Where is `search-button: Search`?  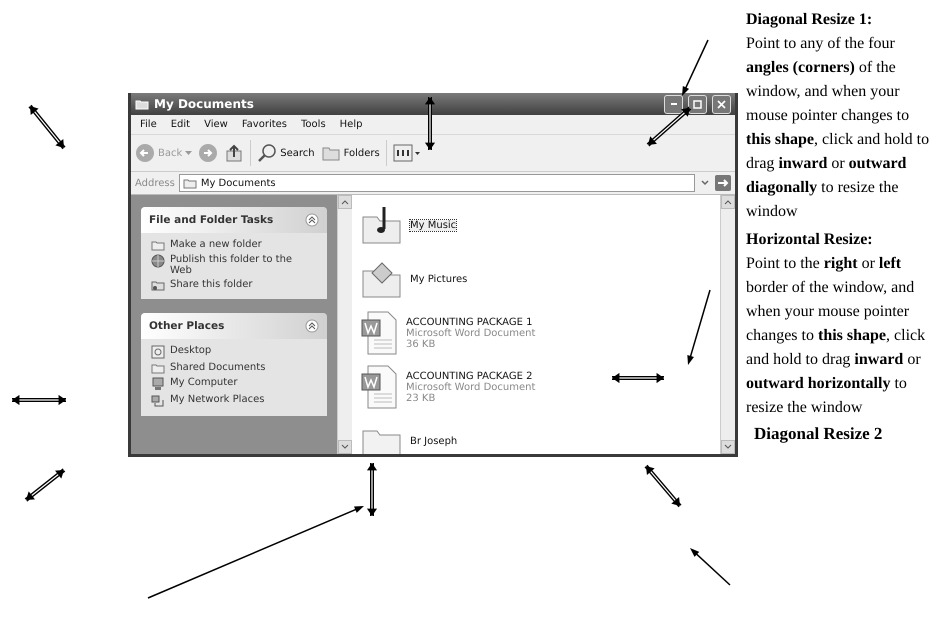
search-button: Search is located at coordinates (286, 153).